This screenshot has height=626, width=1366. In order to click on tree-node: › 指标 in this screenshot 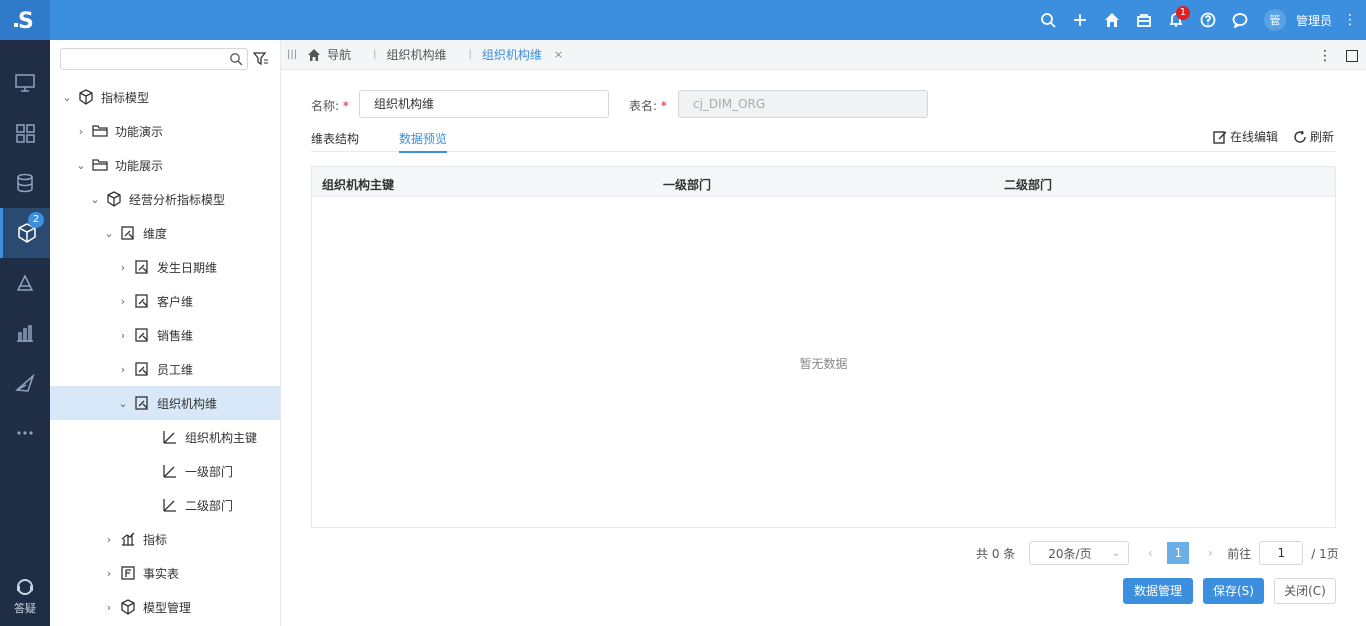, I will do `click(165, 539)`.